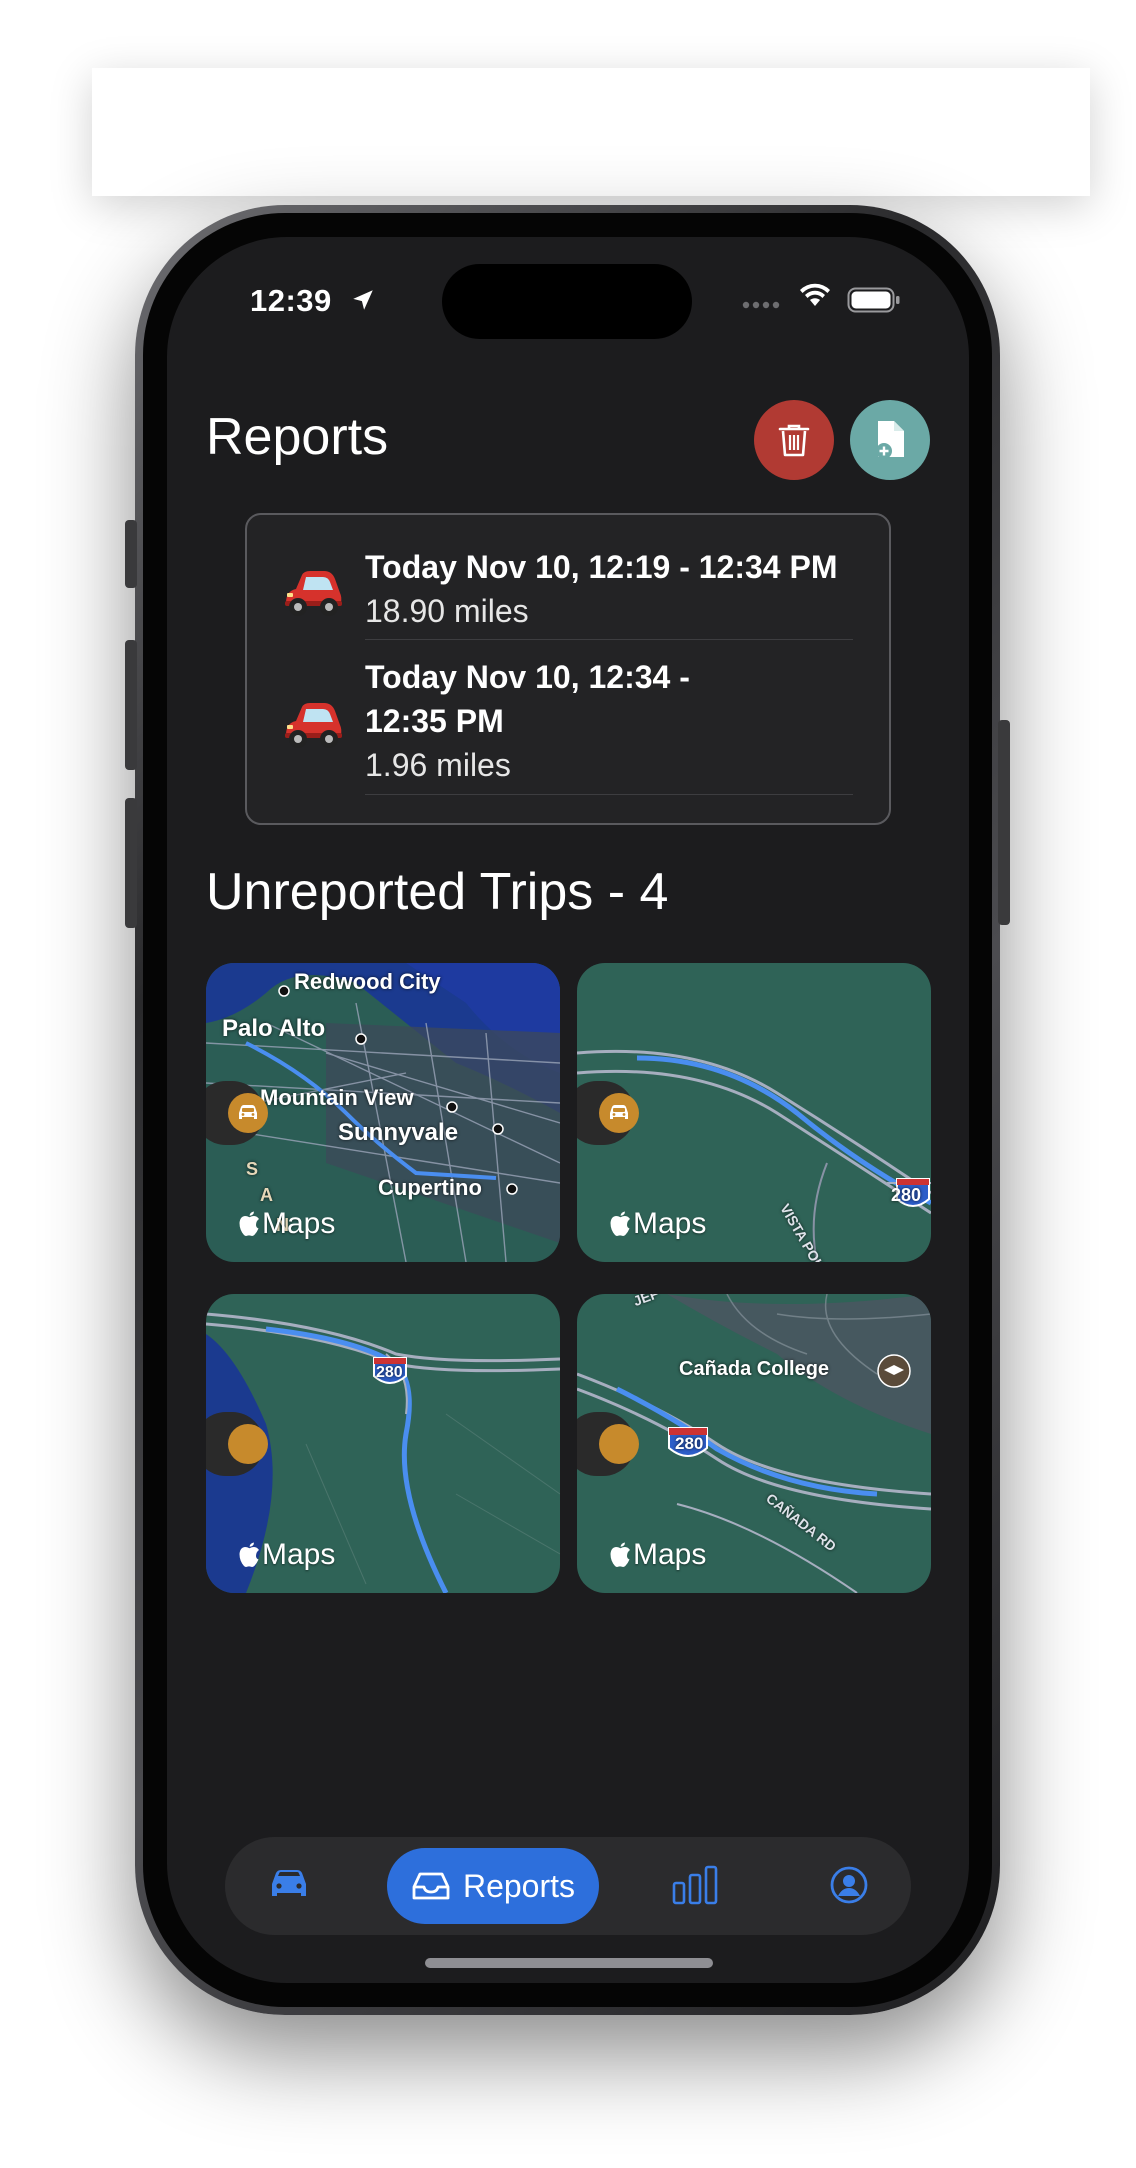 This screenshot has height=2168, width=1136. I want to click on trip-map-tile: 280 VISTA POINT RD Maps, so click(754, 1112).